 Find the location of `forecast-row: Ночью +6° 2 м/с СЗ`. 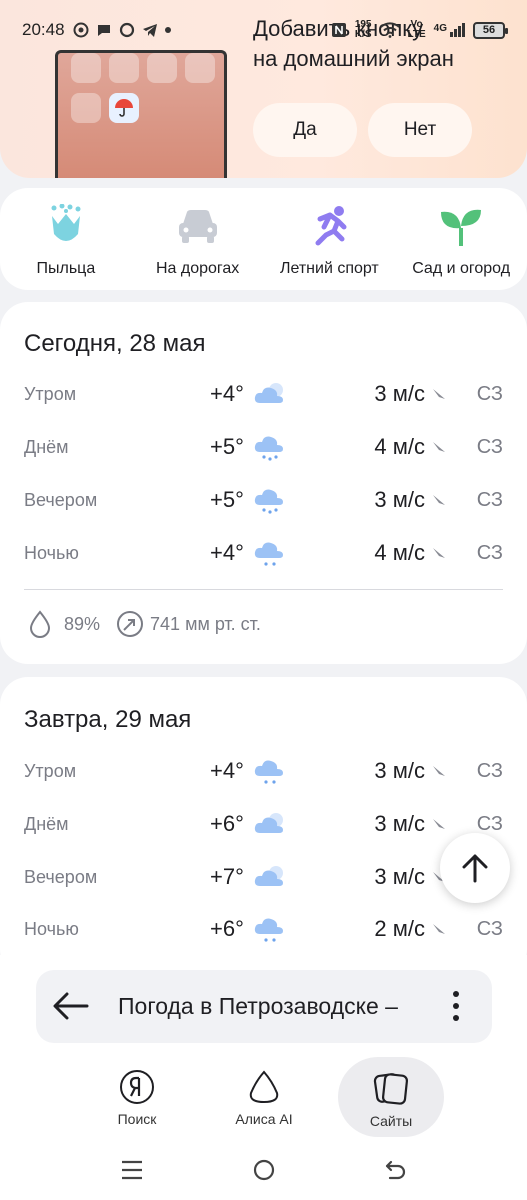

forecast-row: Ночью +6° 2 м/с СЗ is located at coordinates (263, 929).